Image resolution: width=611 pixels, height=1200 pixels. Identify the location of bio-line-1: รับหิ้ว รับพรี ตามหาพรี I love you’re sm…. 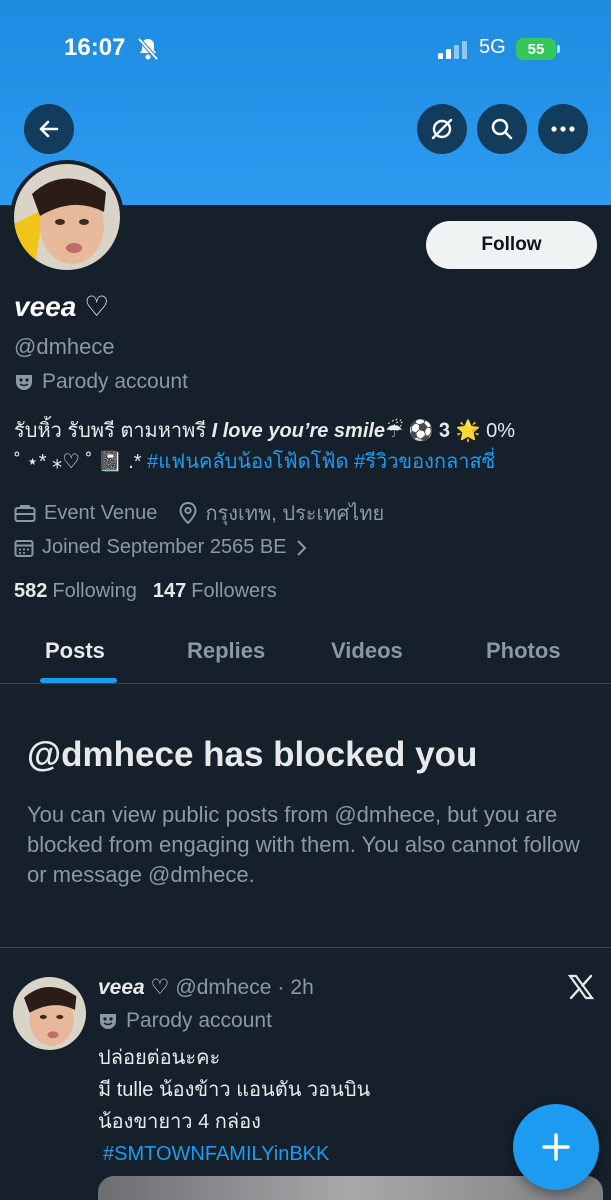
(309, 431).